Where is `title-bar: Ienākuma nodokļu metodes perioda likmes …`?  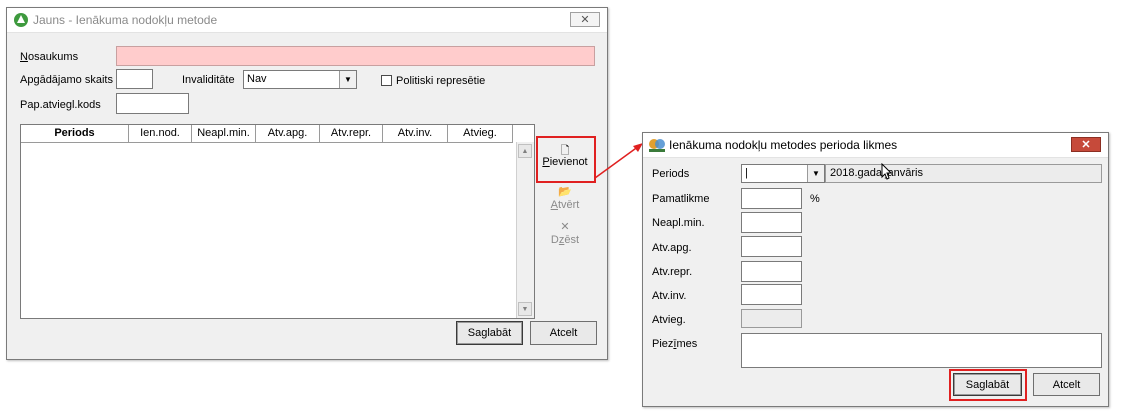
title-bar: Ienākuma nodokļu metodes perioda likmes … is located at coordinates (875, 145).